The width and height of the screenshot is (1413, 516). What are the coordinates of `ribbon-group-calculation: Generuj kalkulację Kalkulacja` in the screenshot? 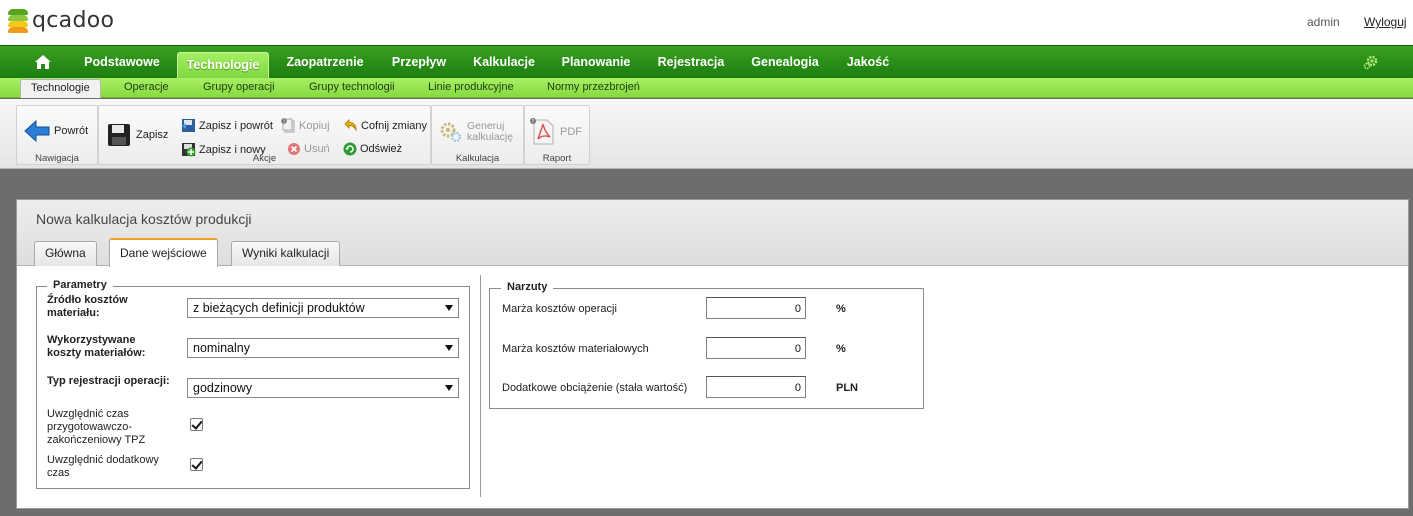 It's located at (477, 135).